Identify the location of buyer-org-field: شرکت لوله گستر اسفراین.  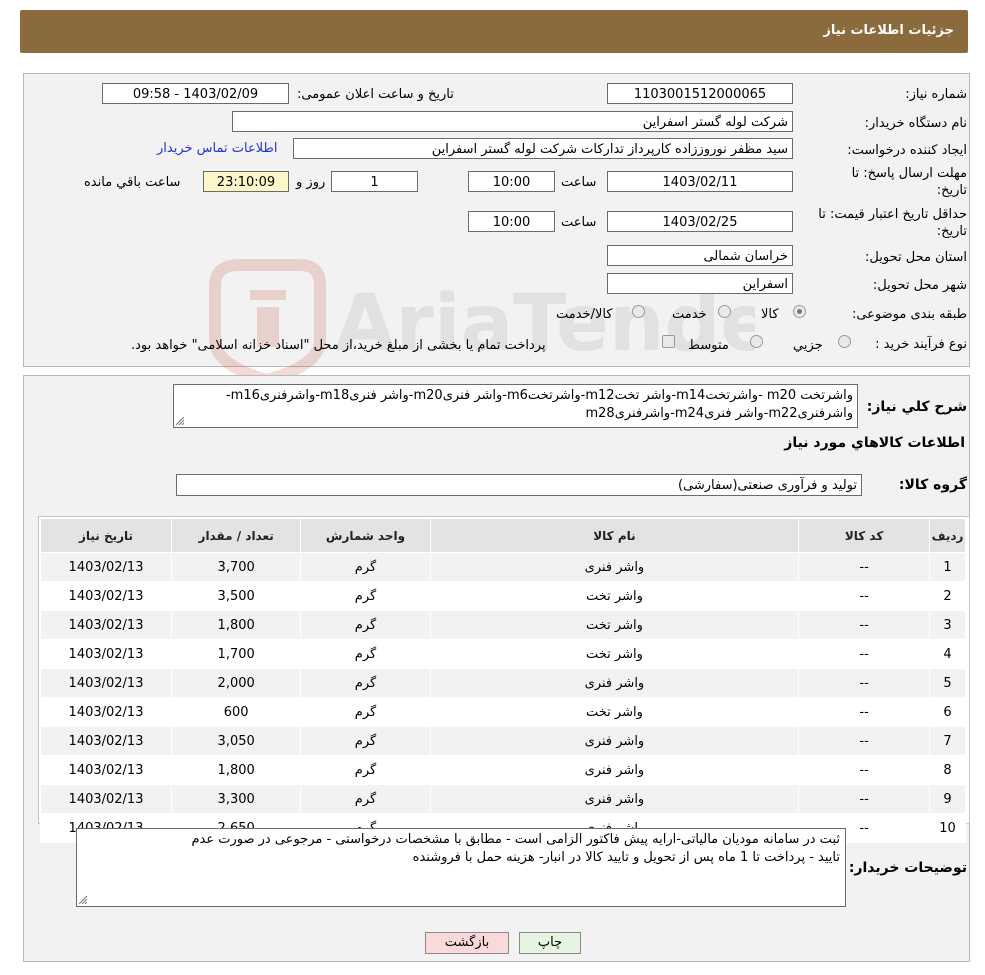
(512, 121).